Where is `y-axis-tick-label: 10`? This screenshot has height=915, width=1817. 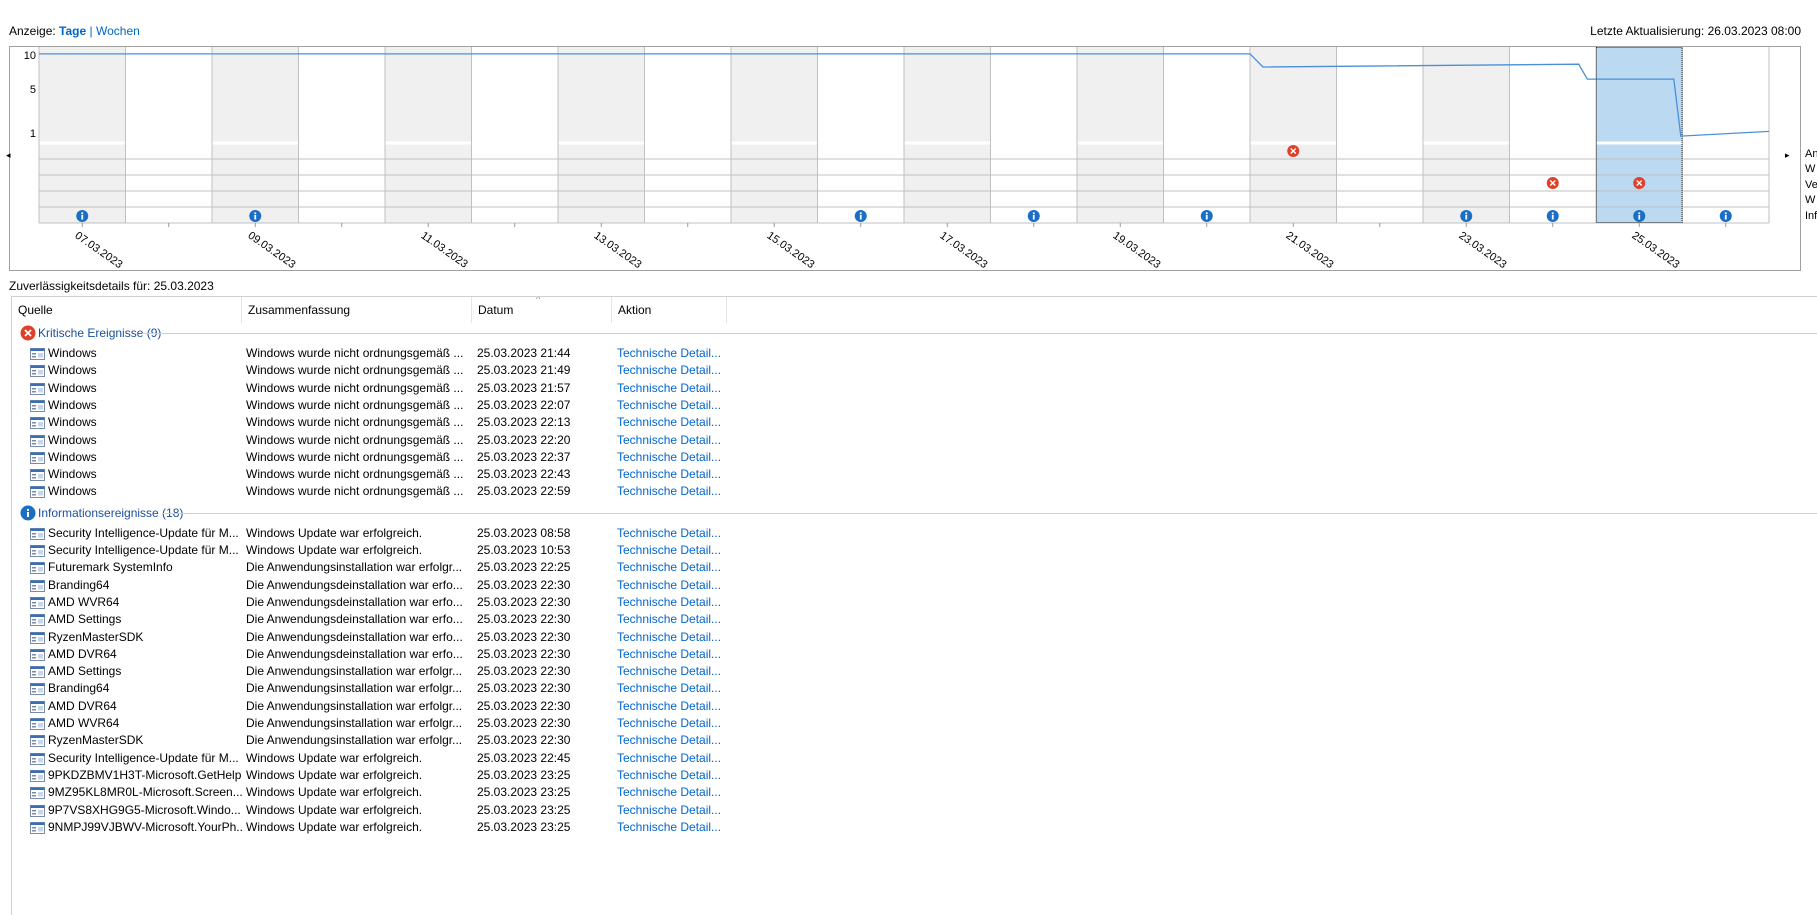 y-axis-tick-label: 10 is located at coordinates (30, 56).